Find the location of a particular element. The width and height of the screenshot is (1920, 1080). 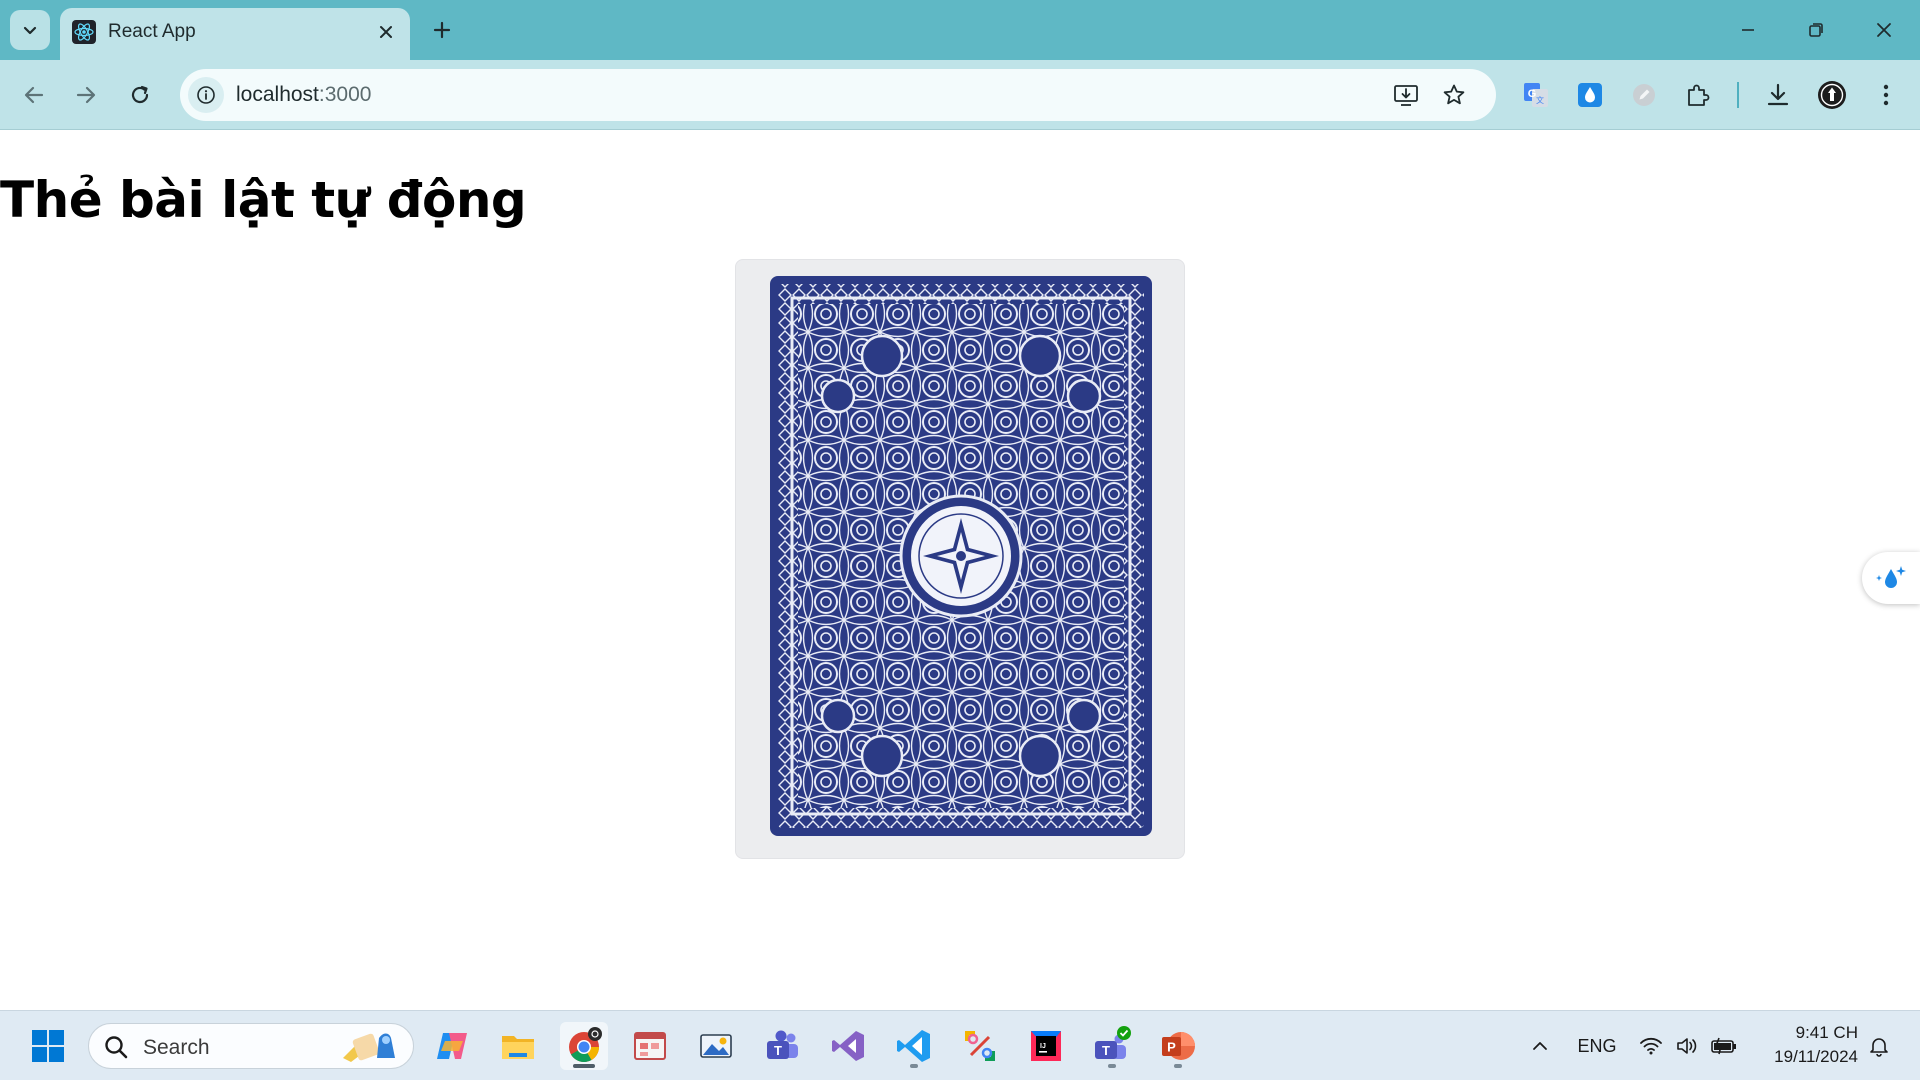

taskbar-snipping-tool is located at coordinates (980, 1046).